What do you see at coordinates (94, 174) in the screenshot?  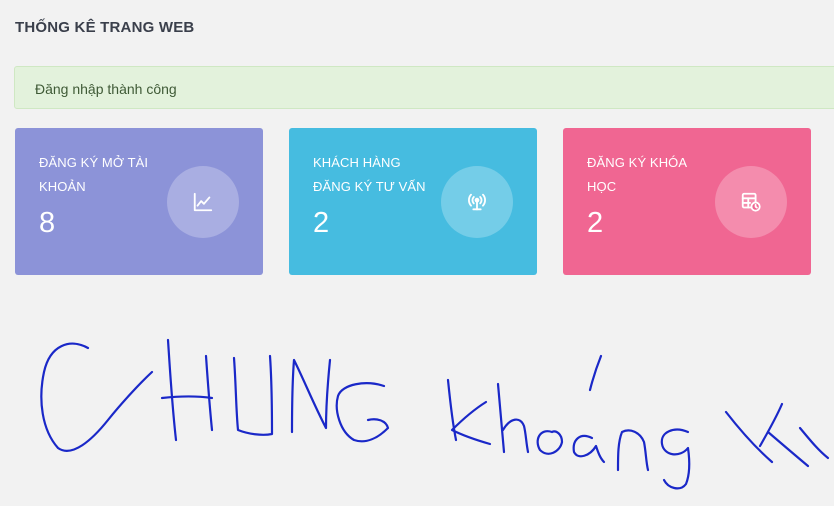 I see `stat-card-title: ĐĂNG KÝ MỞ TÀI KHOẢN` at bounding box center [94, 174].